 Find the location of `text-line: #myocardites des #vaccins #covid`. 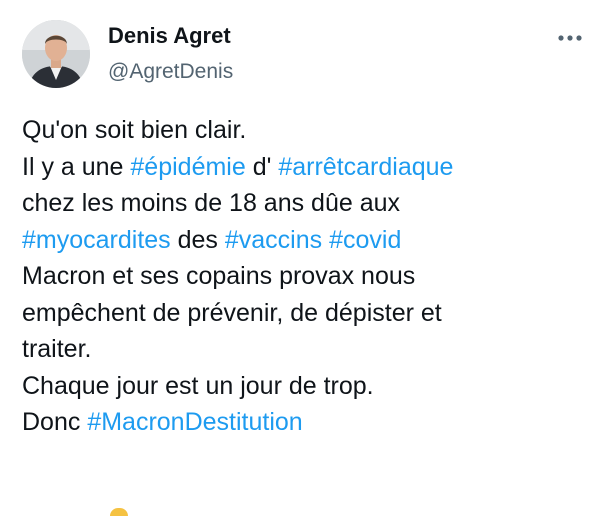

text-line: #myocardites des #vaccins #covid is located at coordinates (302, 240).